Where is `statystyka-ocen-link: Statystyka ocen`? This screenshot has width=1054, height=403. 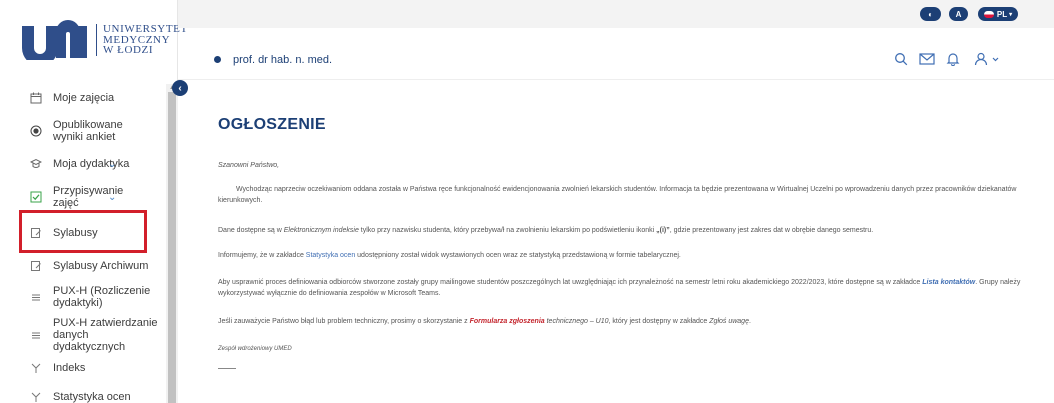
statystyka-ocen-link: Statystyka ocen is located at coordinates (330, 255).